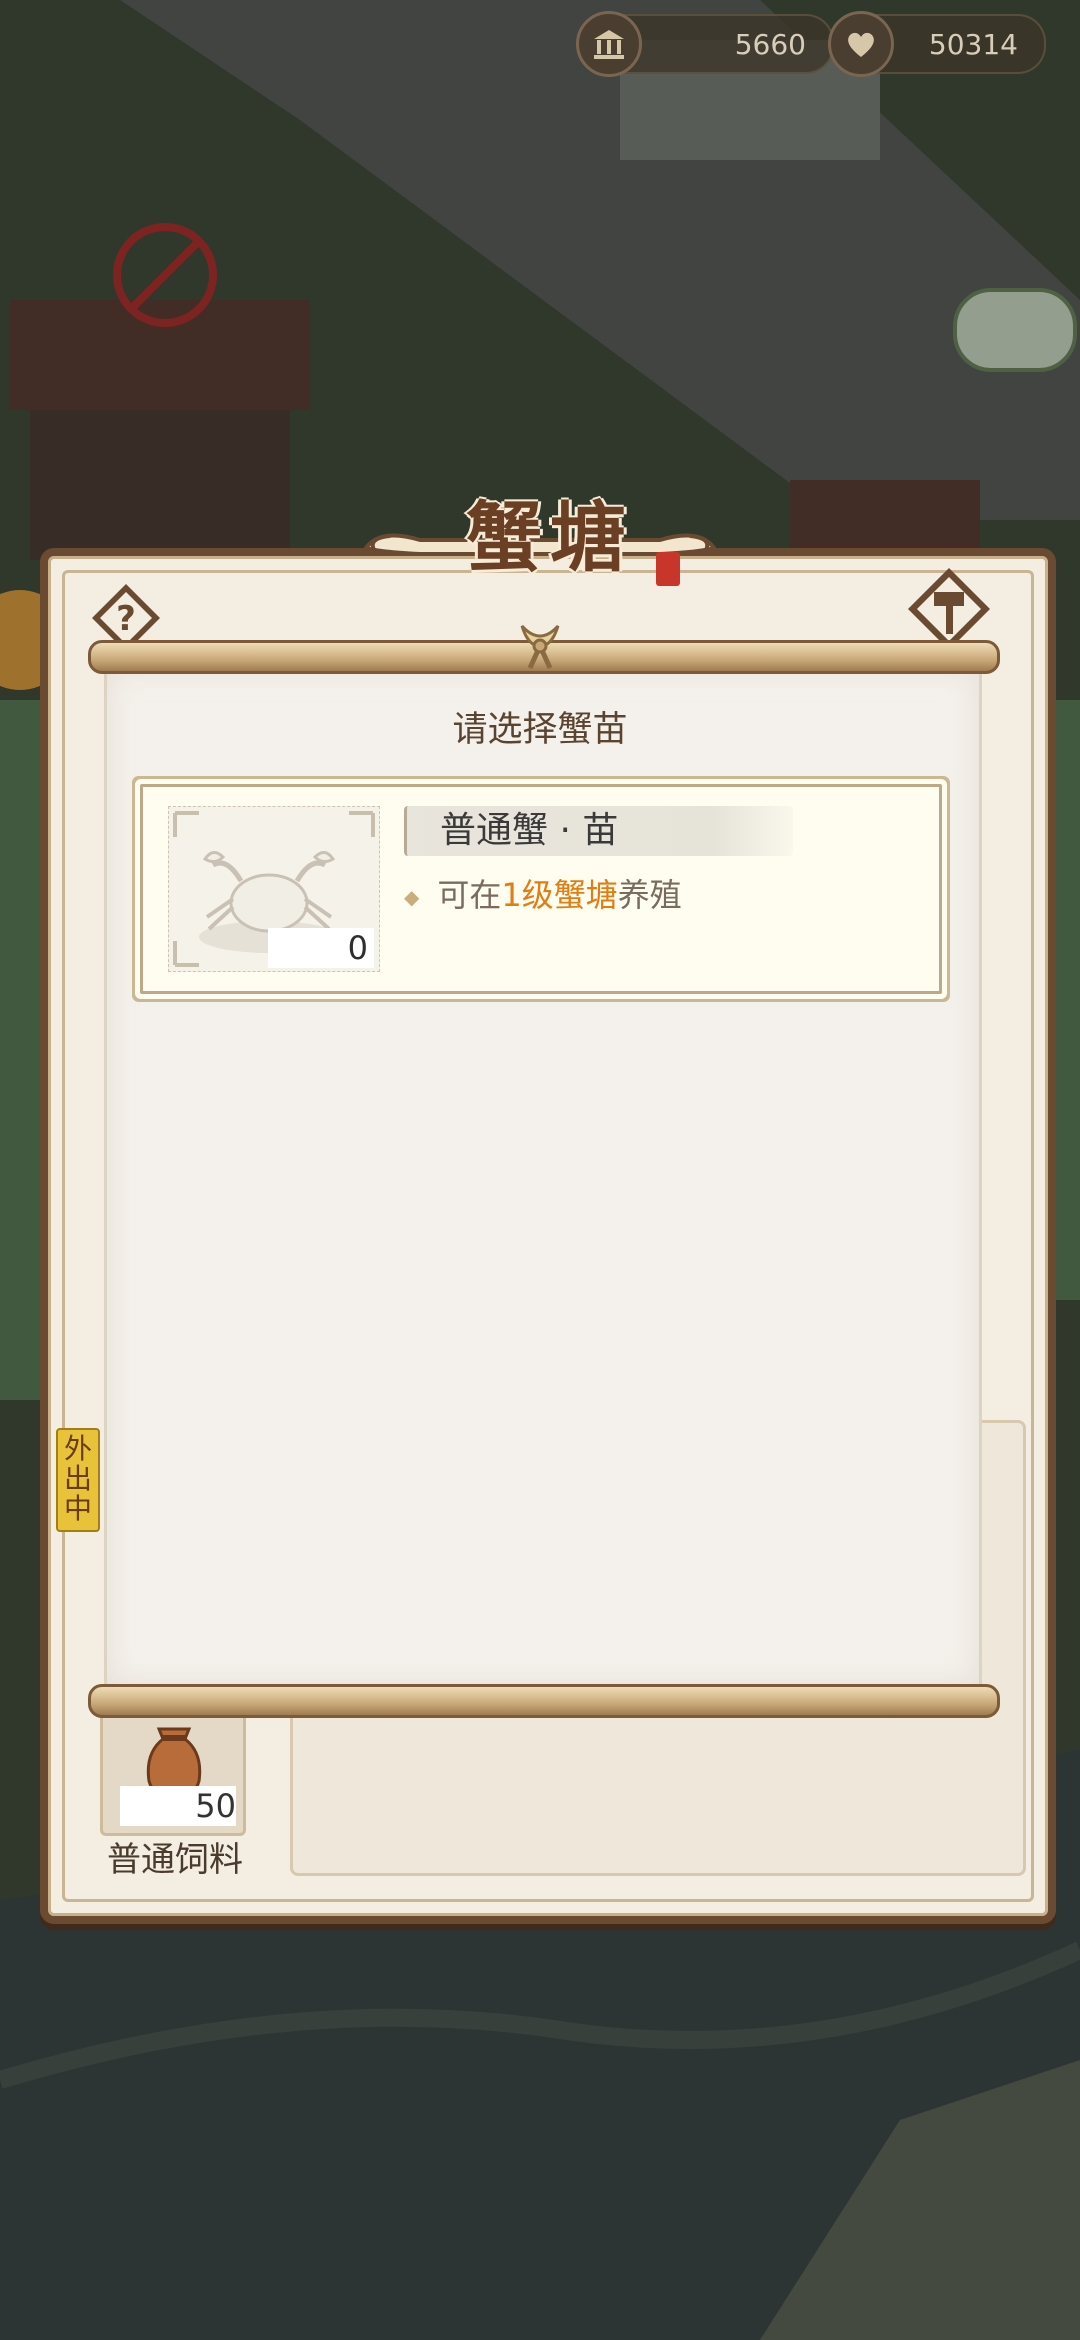  What do you see at coordinates (529, 830) in the screenshot?
I see `crab-seed-name: 普通蟹 · 苗` at bounding box center [529, 830].